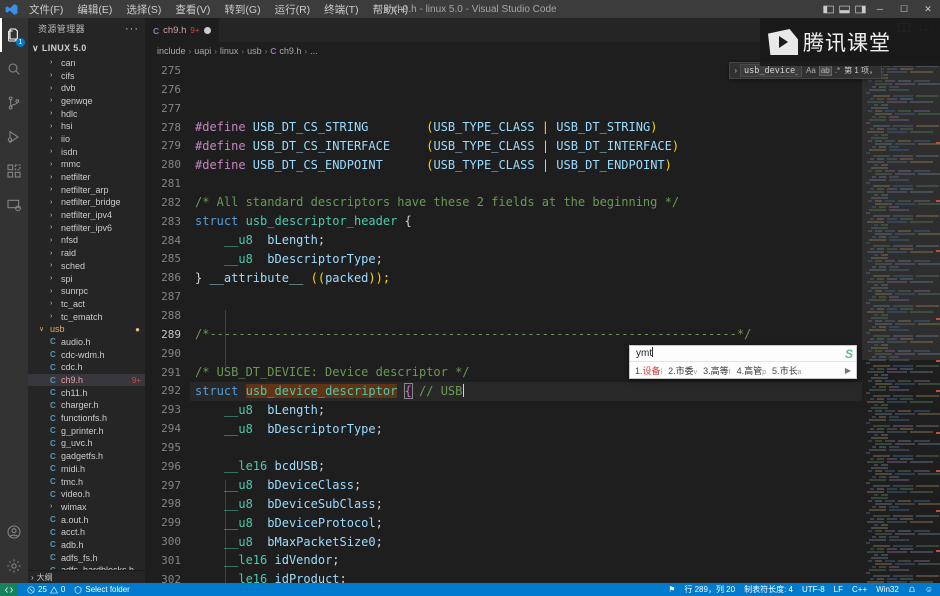 This screenshot has height=596, width=940. What do you see at coordinates (86, 342) in the screenshot?
I see `tree-item-audio-h: Caudio.h` at bounding box center [86, 342].